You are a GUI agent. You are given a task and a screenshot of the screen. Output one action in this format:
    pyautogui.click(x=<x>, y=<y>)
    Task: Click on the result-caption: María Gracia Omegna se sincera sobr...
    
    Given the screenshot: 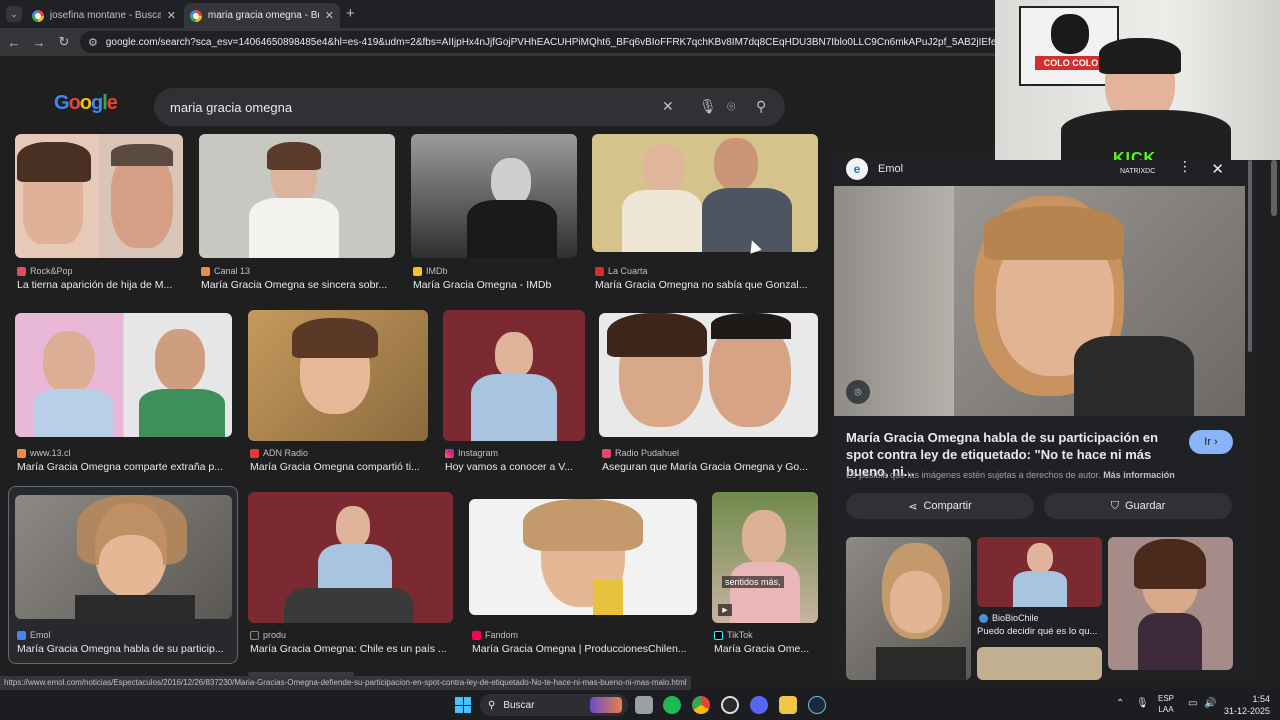 What is the action you would take?
    pyautogui.click(x=298, y=285)
    